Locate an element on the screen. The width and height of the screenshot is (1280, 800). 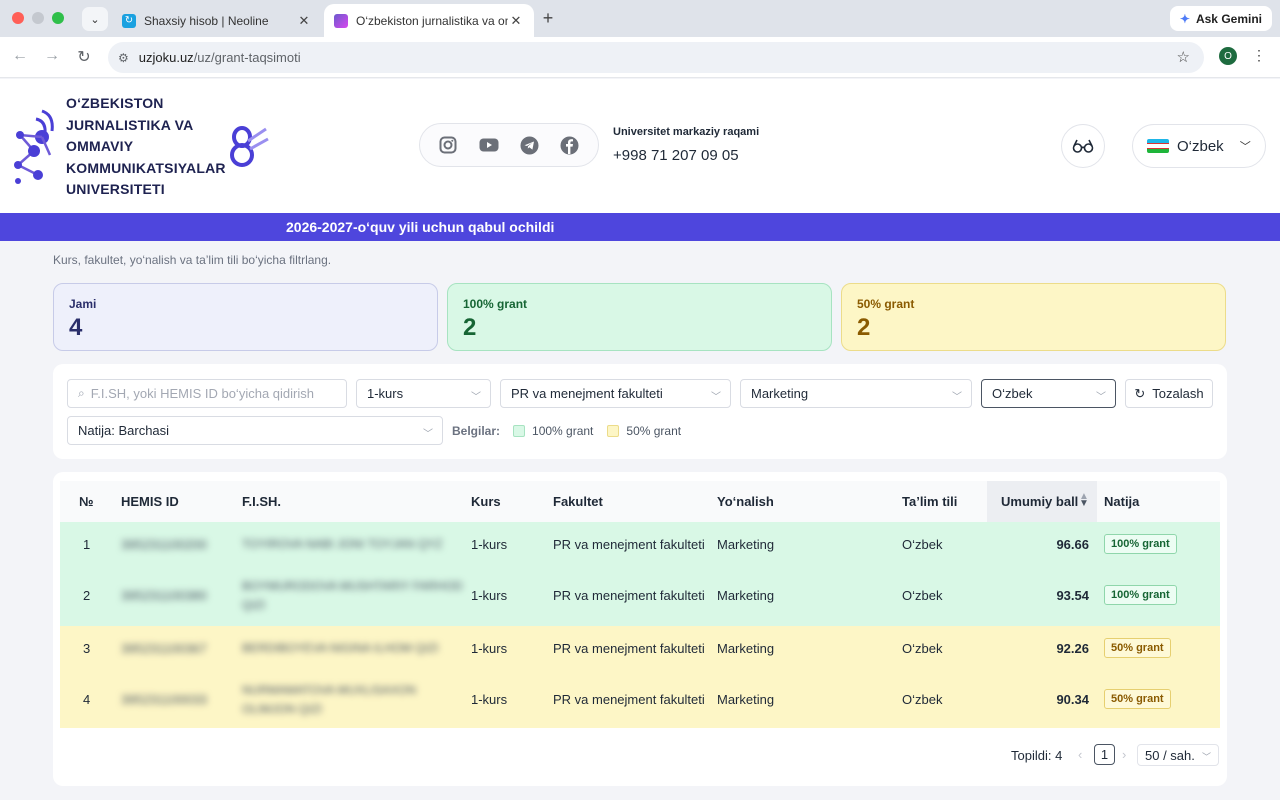
banner-text: 2026-2027-o‘quv yili uchun qabul ochildi is located at coordinates (420, 227).